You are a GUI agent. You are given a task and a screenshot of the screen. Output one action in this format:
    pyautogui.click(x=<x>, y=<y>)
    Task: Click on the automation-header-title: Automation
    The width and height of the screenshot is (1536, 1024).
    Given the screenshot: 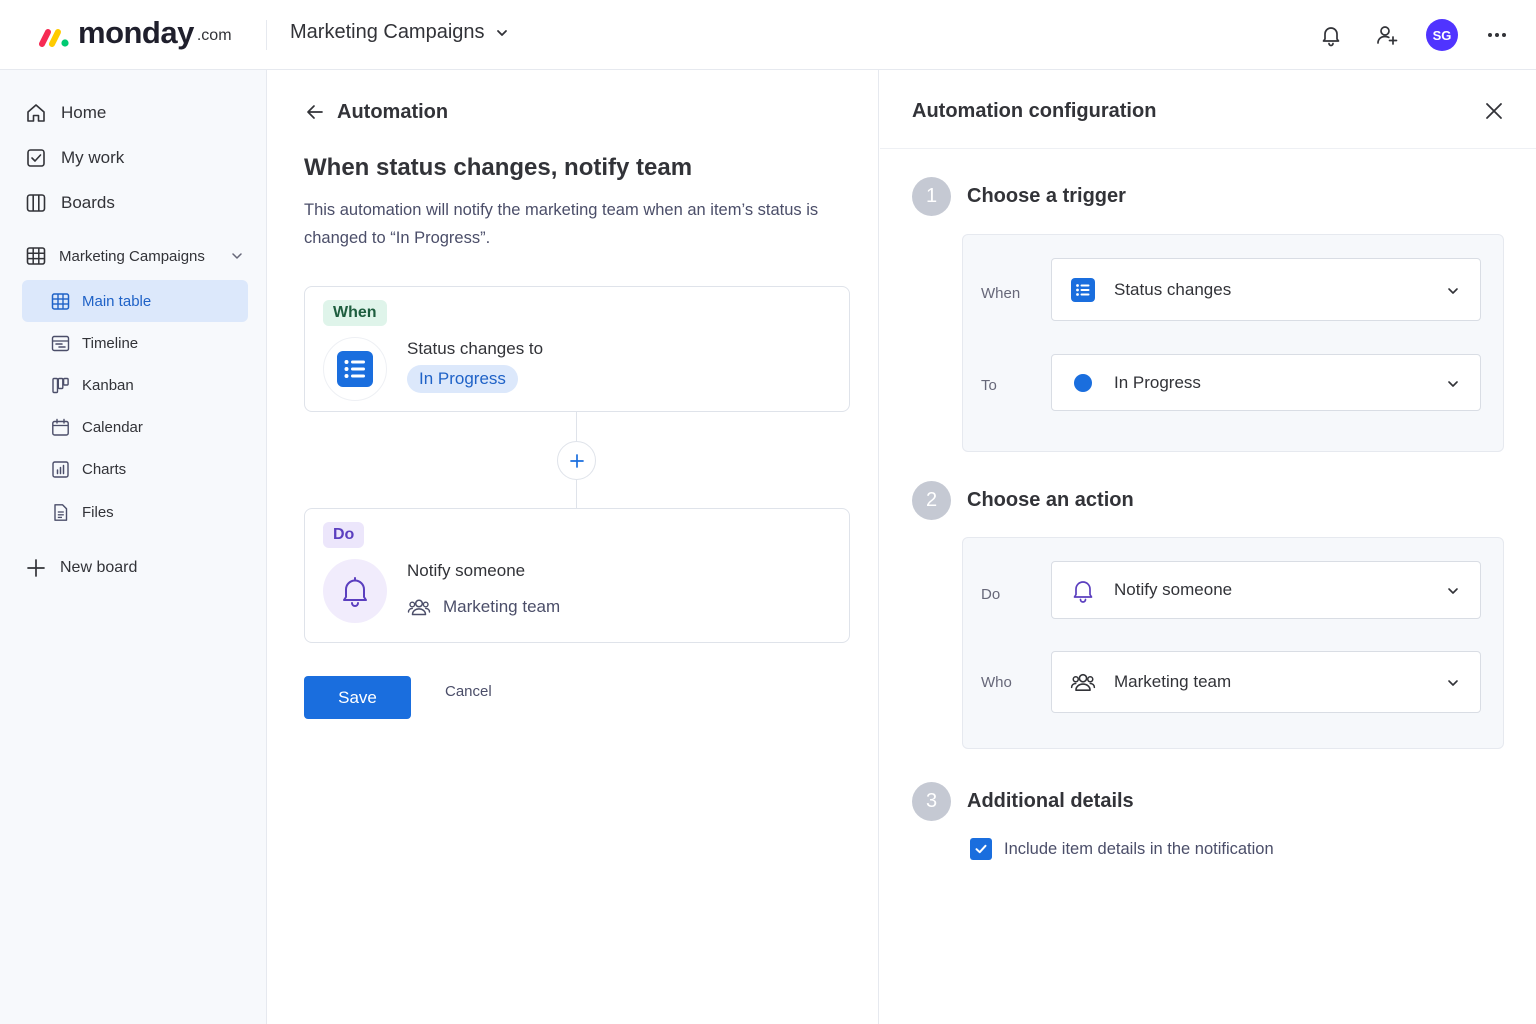 What is the action you would take?
    pyautogui.click(x=393, y=111)
    